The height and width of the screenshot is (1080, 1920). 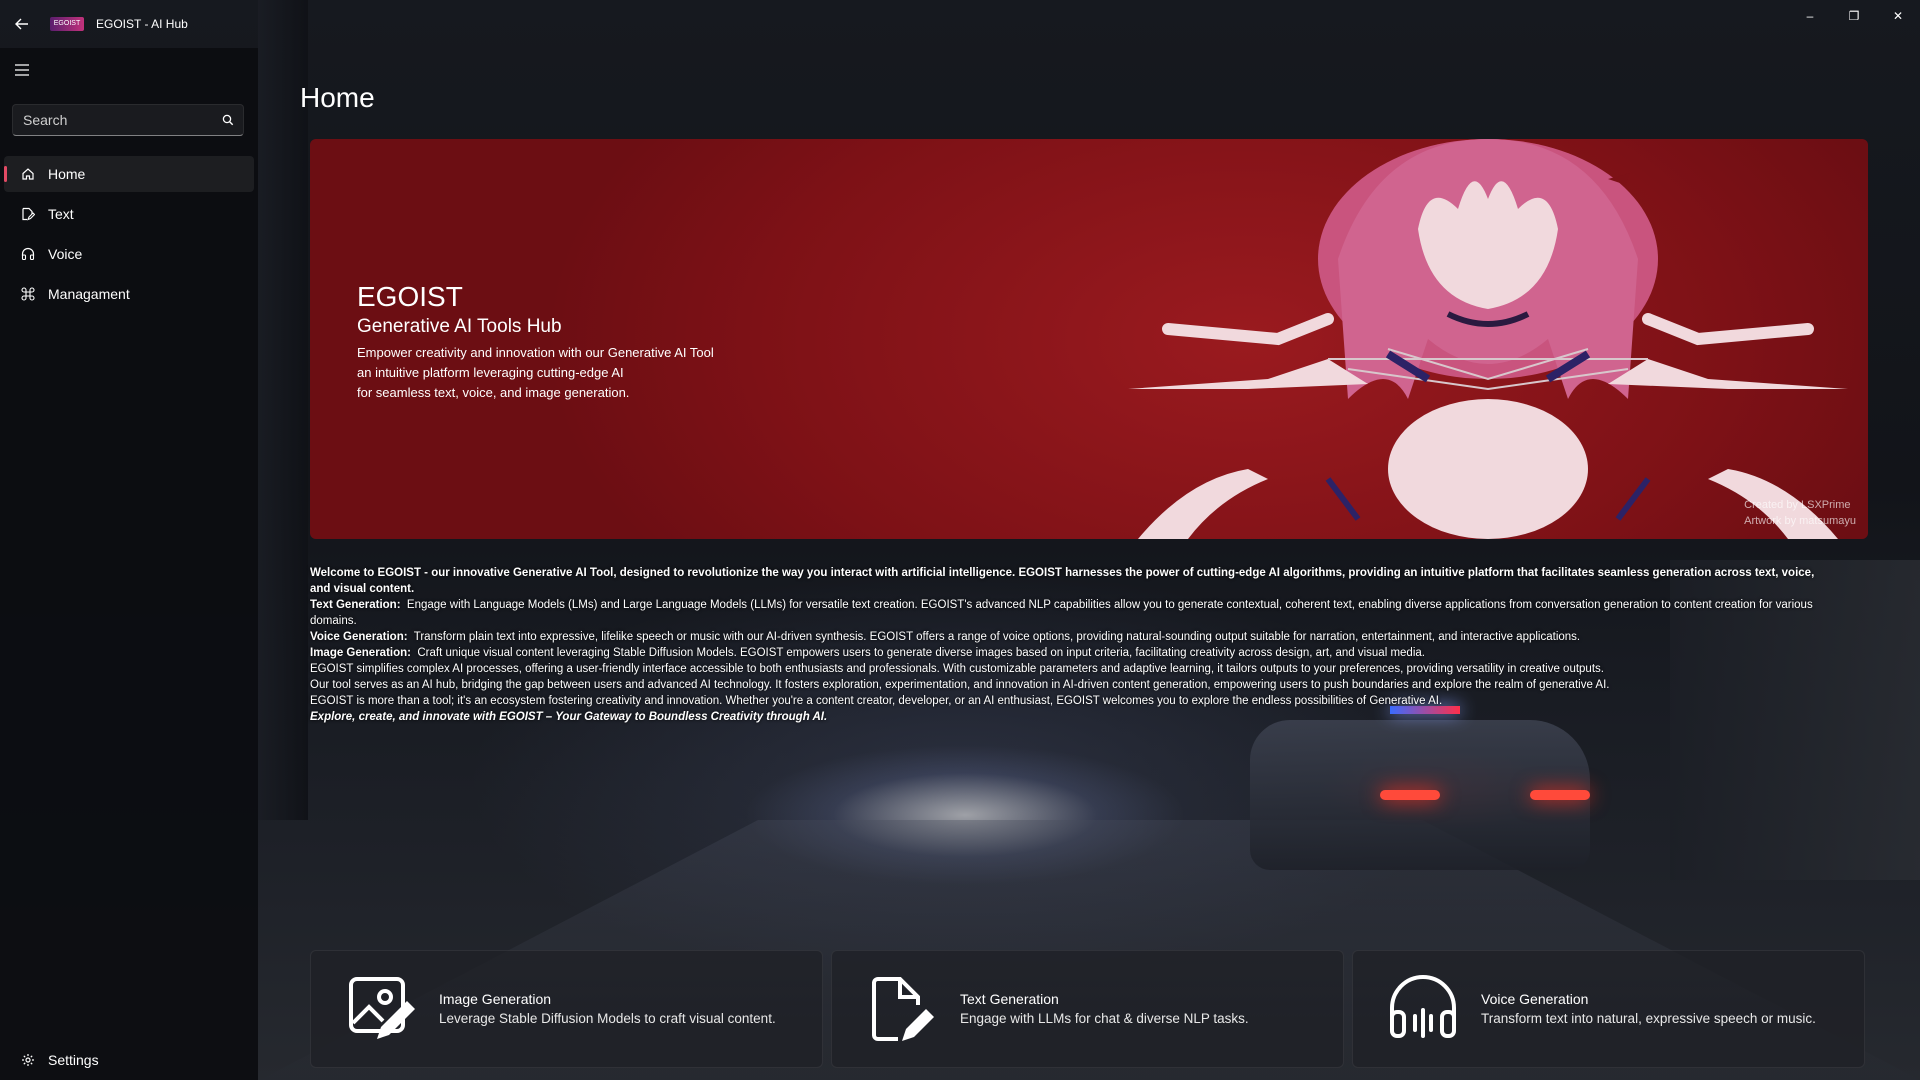 I want to click on tail-light-right, so click(x=1560, y=795).